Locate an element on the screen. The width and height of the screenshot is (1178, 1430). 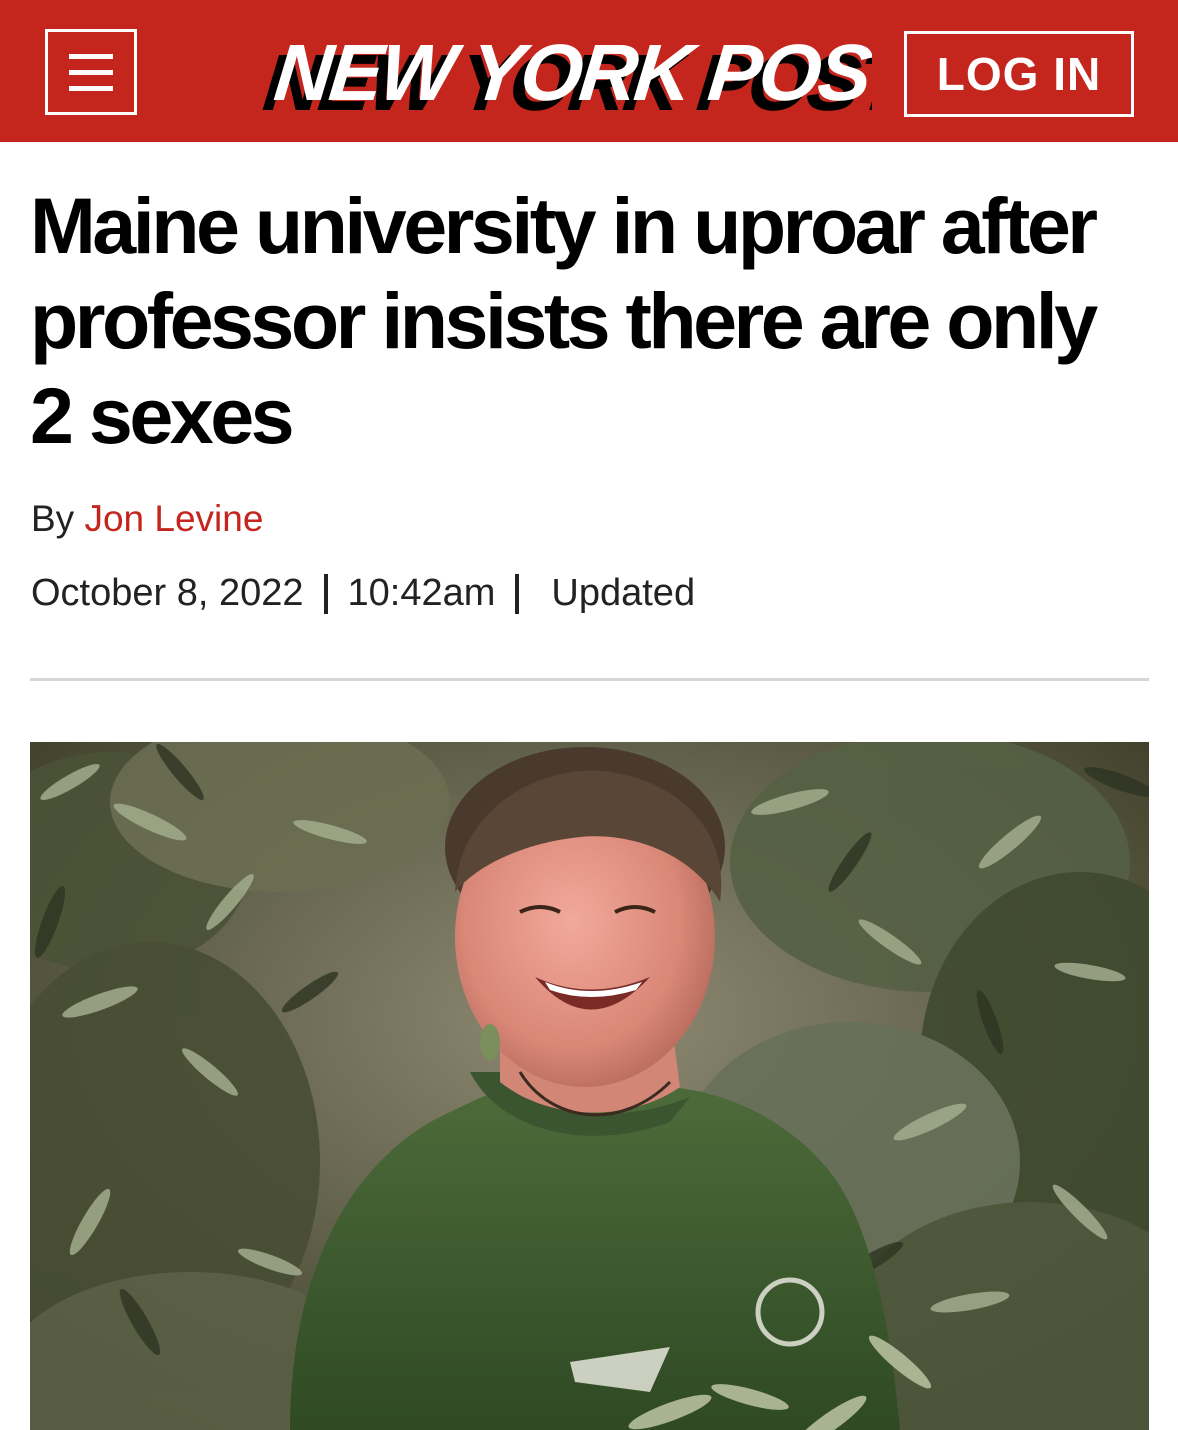
menu-button is located at coordinates (91, 72).